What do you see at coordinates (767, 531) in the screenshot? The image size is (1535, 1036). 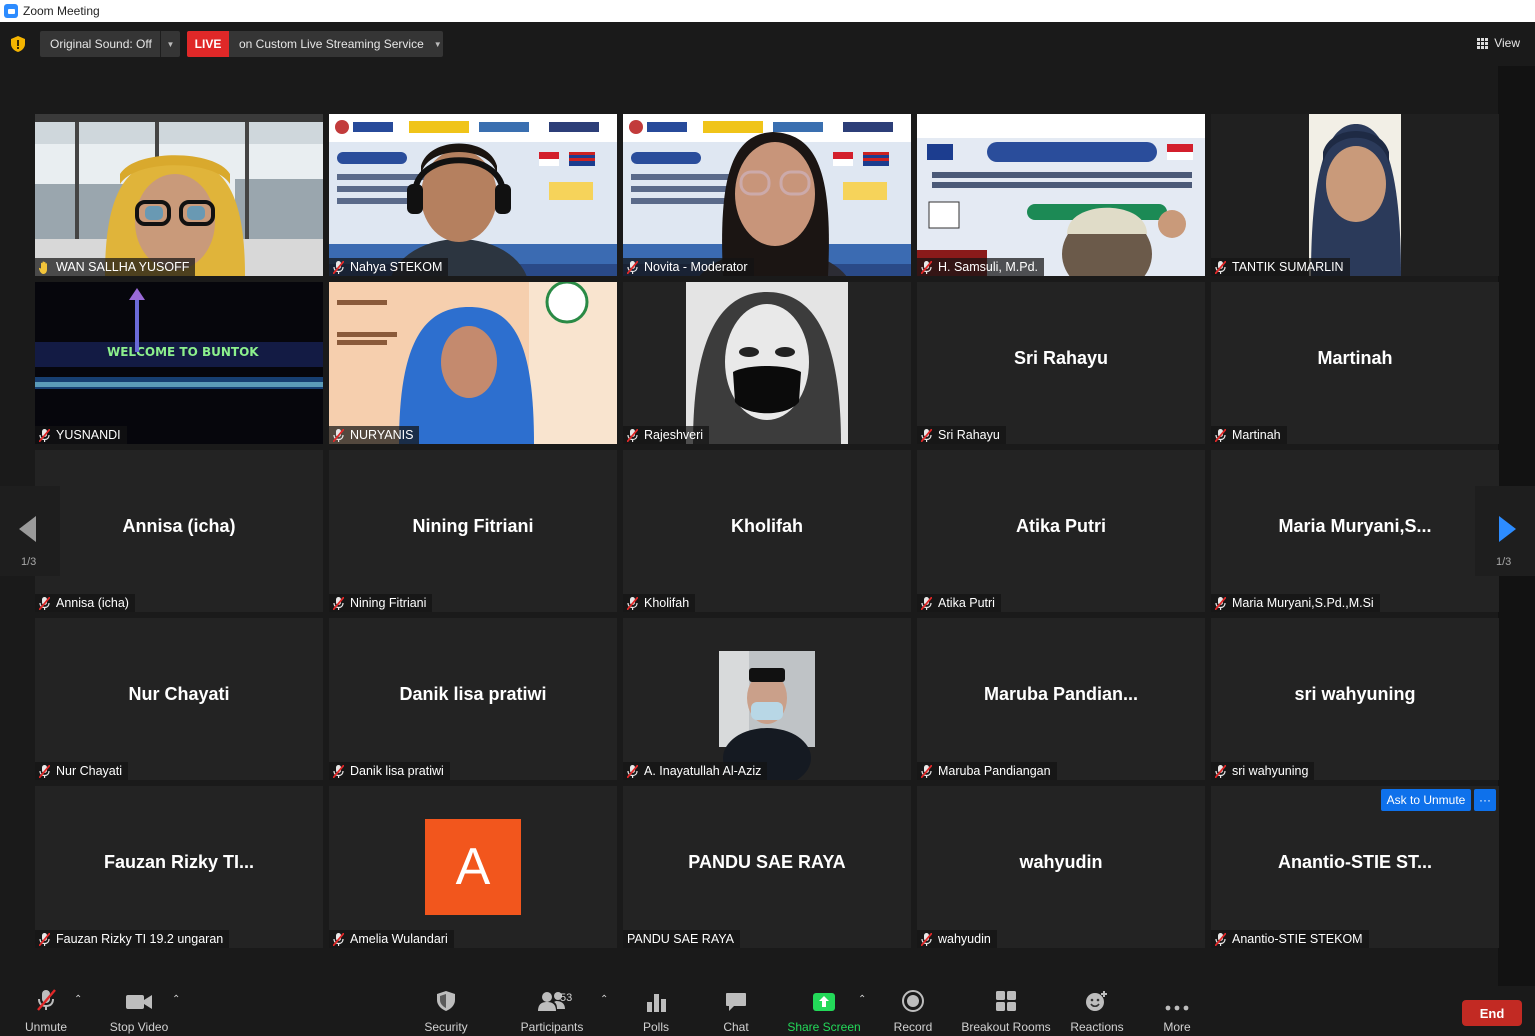 I see `participant-tile: Kholifah Kholifah` at bounding box center [767, 531].